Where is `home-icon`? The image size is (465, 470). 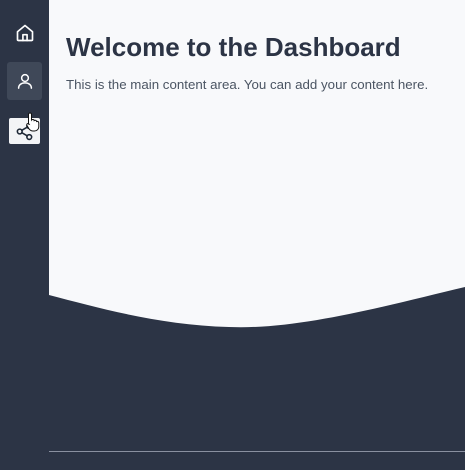 home-icon is located at coordinates (25, 33).